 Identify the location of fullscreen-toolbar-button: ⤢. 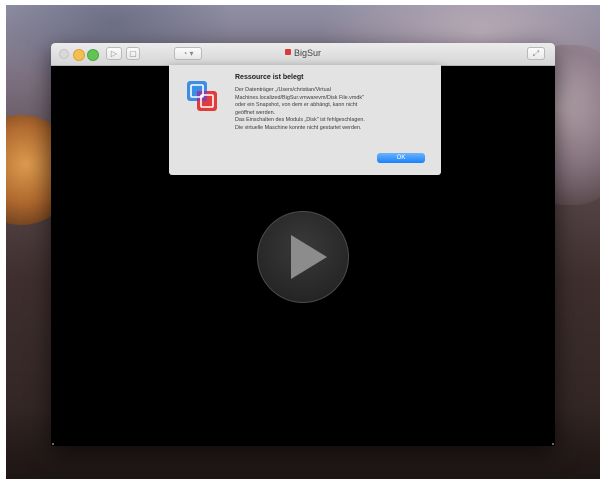
(536, 53).